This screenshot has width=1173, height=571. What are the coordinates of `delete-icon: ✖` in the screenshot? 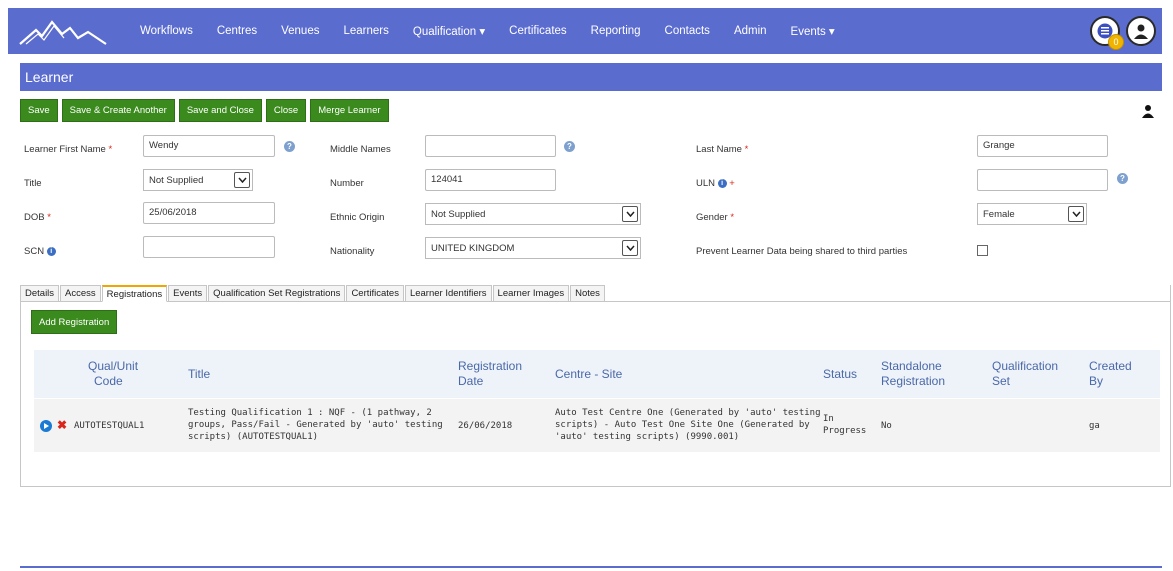 It's located at (62, 425).